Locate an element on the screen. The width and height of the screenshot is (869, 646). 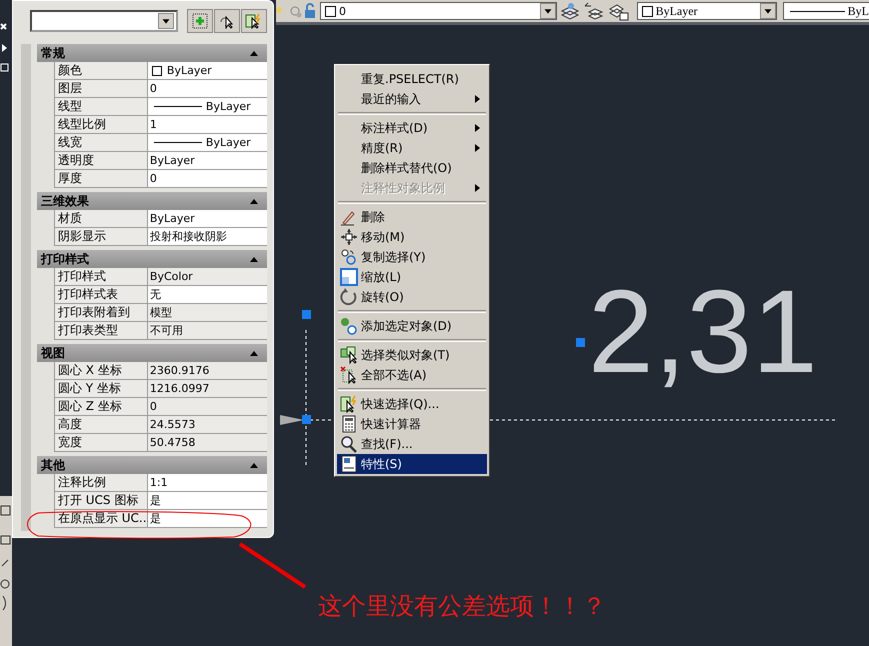
menu-item: 快速计算器 is located at coordinates (412, 424).